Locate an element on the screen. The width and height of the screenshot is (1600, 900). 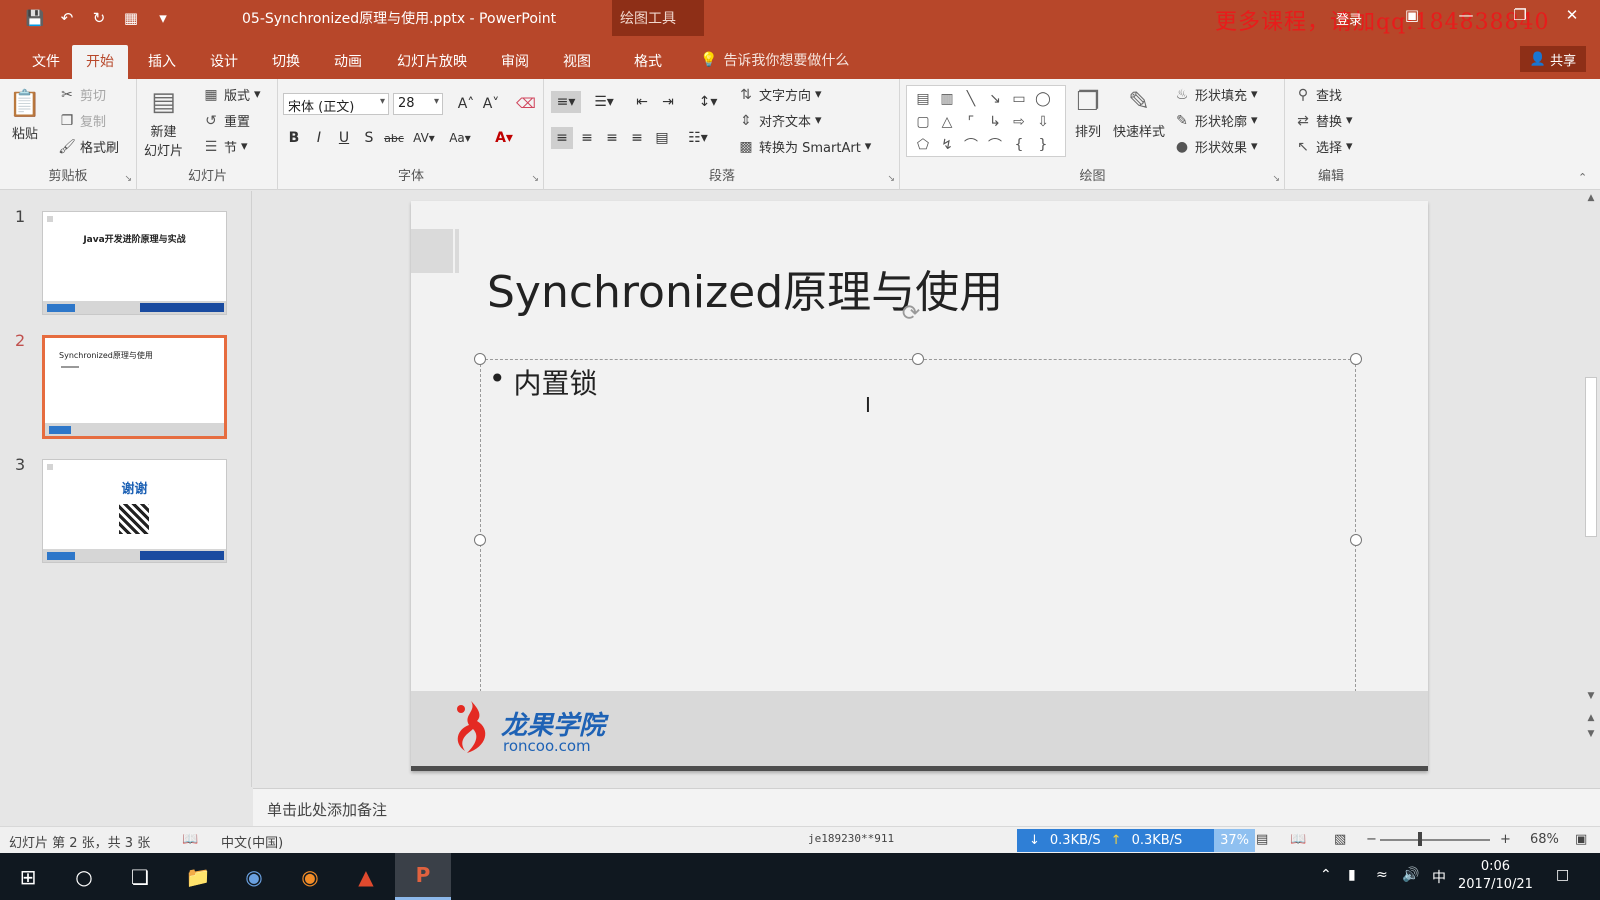
rectangle-shape-icon: ▭ is located at coordinates (1019, 98).